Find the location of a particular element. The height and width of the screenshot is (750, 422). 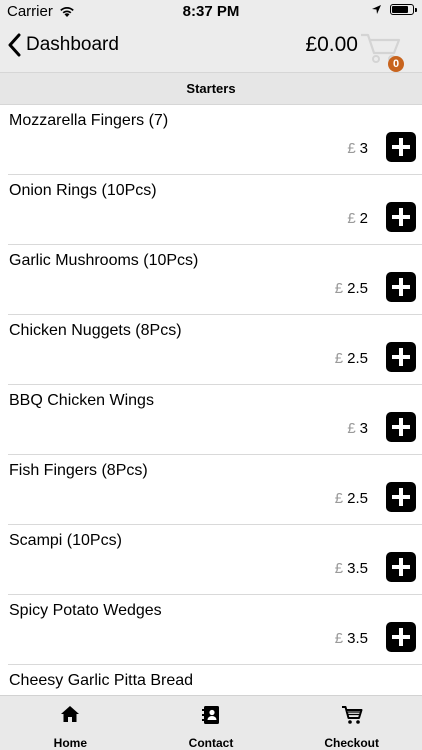

item-name: BBQ Chicken Wings is located at coordinates (81, 400).